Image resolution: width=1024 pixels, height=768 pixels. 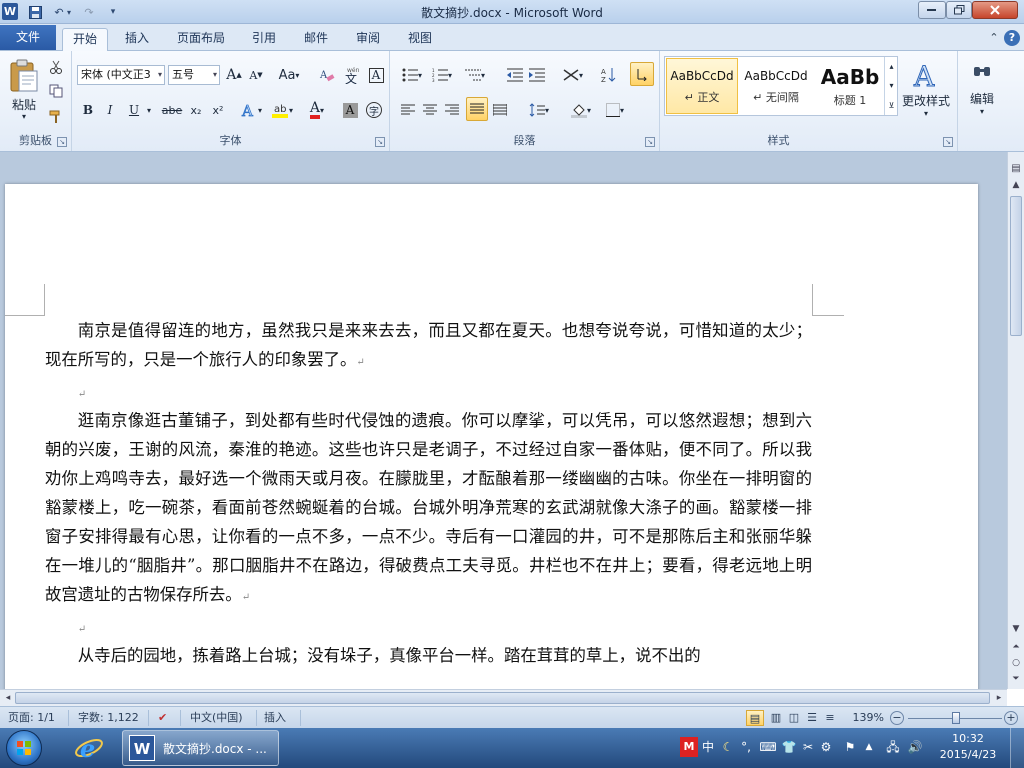 What do you see at coordinates (948, 142) in the screenshot?
I see `styles-launcher-icon: ↘` at bounding box center [948, 142].